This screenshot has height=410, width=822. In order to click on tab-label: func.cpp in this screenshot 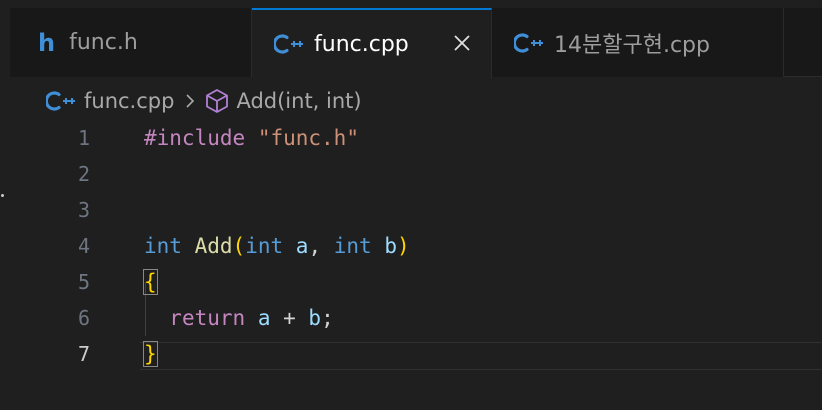, I will do `click(361, 44)`.